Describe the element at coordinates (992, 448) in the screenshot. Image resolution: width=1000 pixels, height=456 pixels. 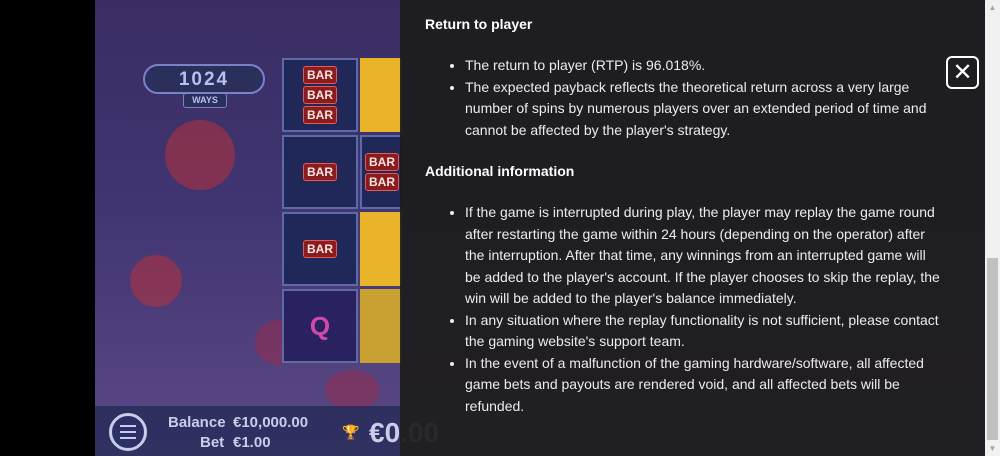
I see `scroll-down-arrow-icon: ▼` at that location.